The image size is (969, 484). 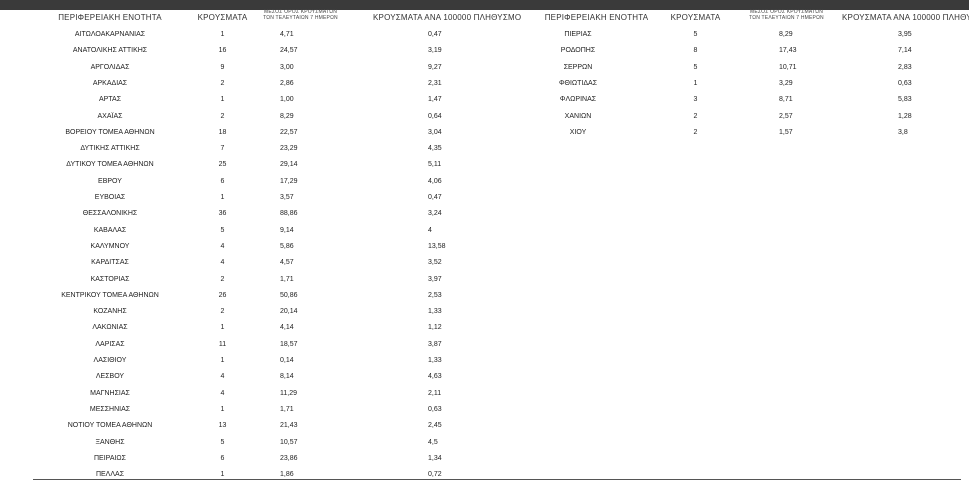 I want to click on cell-name: ΞΑΝΘΗΣ, so click(x=110, y=442).